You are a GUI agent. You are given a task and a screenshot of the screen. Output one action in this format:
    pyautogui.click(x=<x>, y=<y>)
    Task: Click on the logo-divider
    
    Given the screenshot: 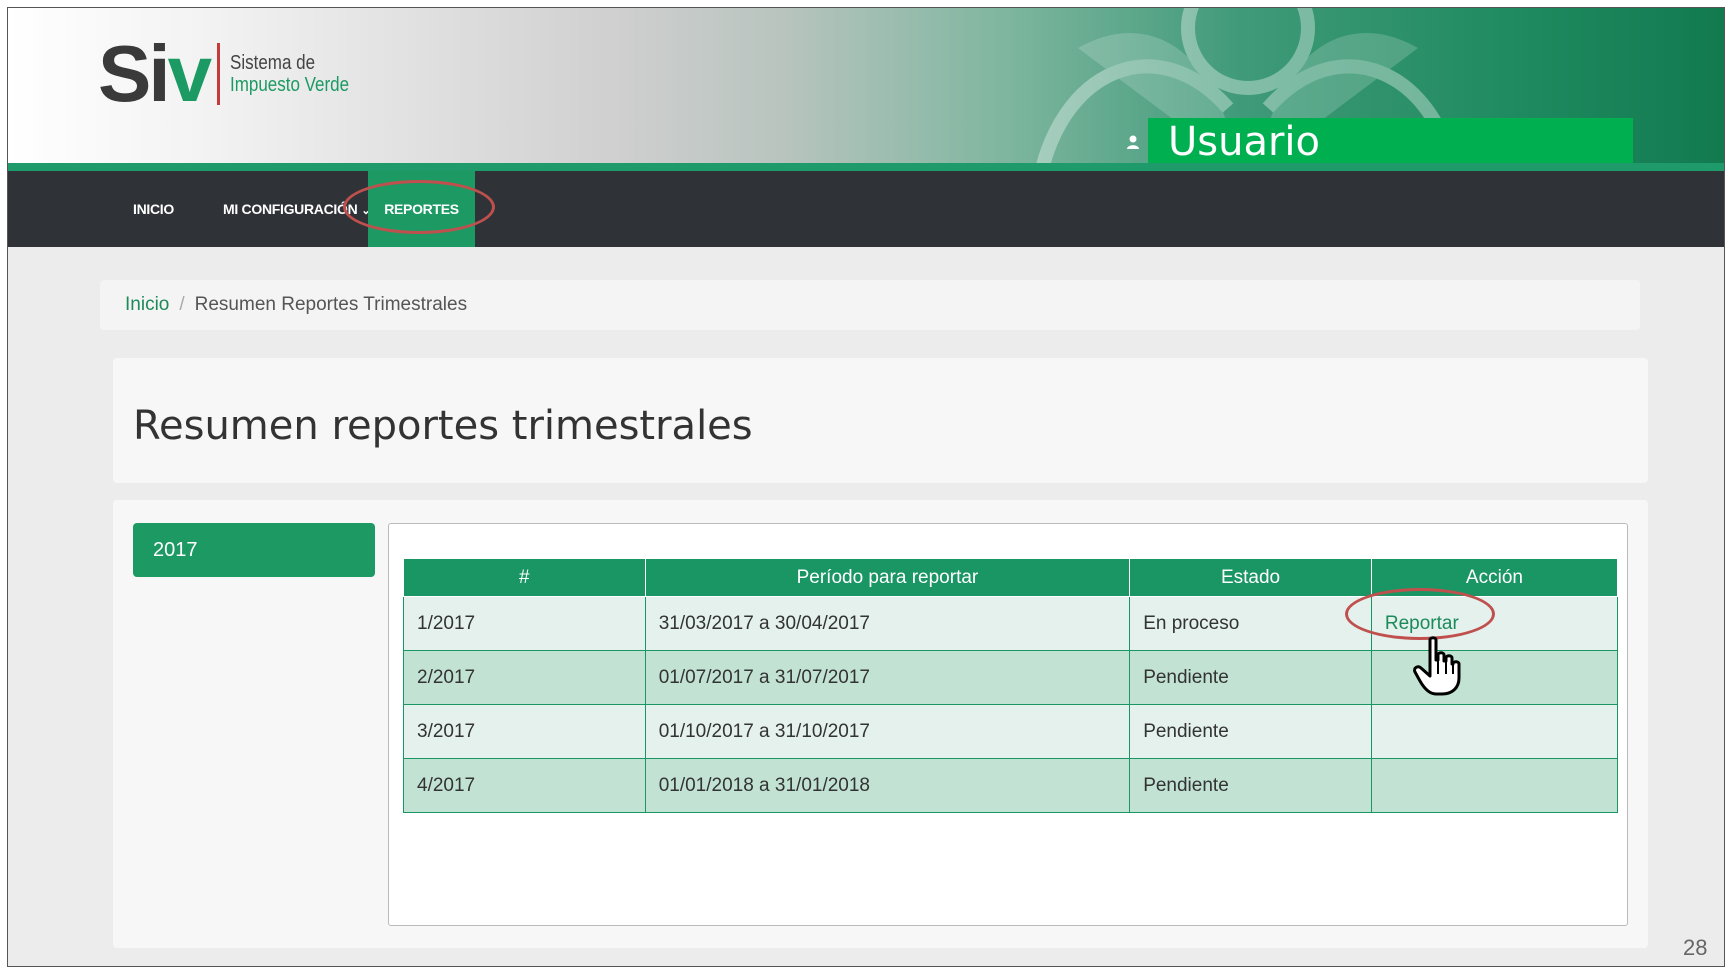 What is the action you would take?
    pyautogui.click(x=219, y=74)
    